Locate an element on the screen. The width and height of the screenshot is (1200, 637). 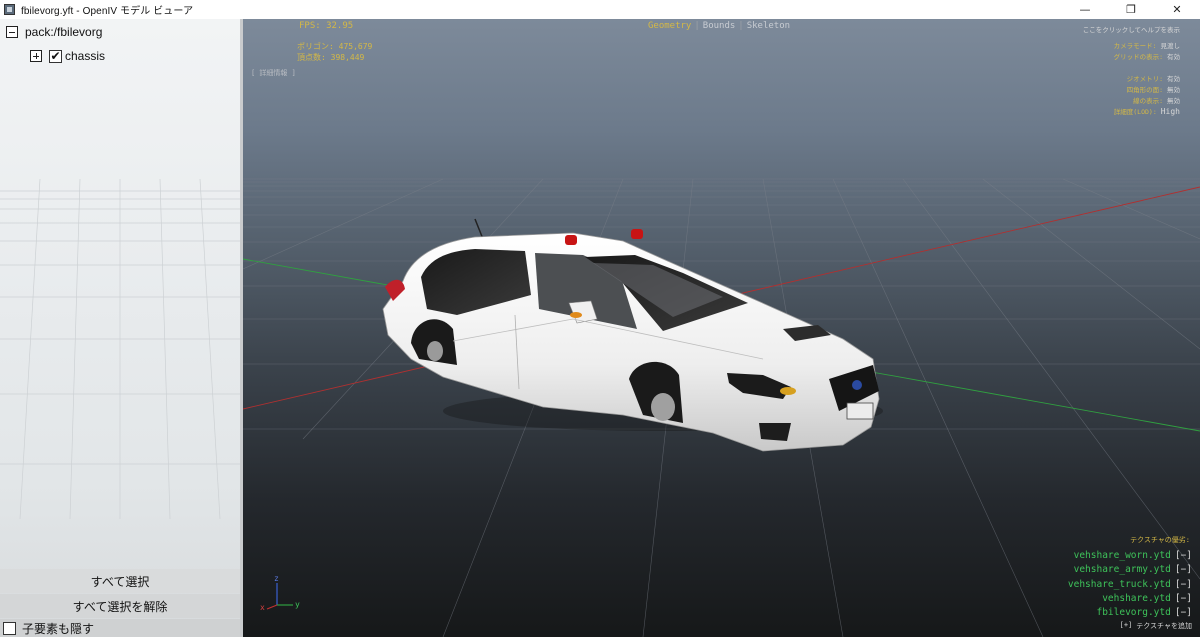
texture-name: vehshare_truck.ytd is located at coordinates (1119, 584).